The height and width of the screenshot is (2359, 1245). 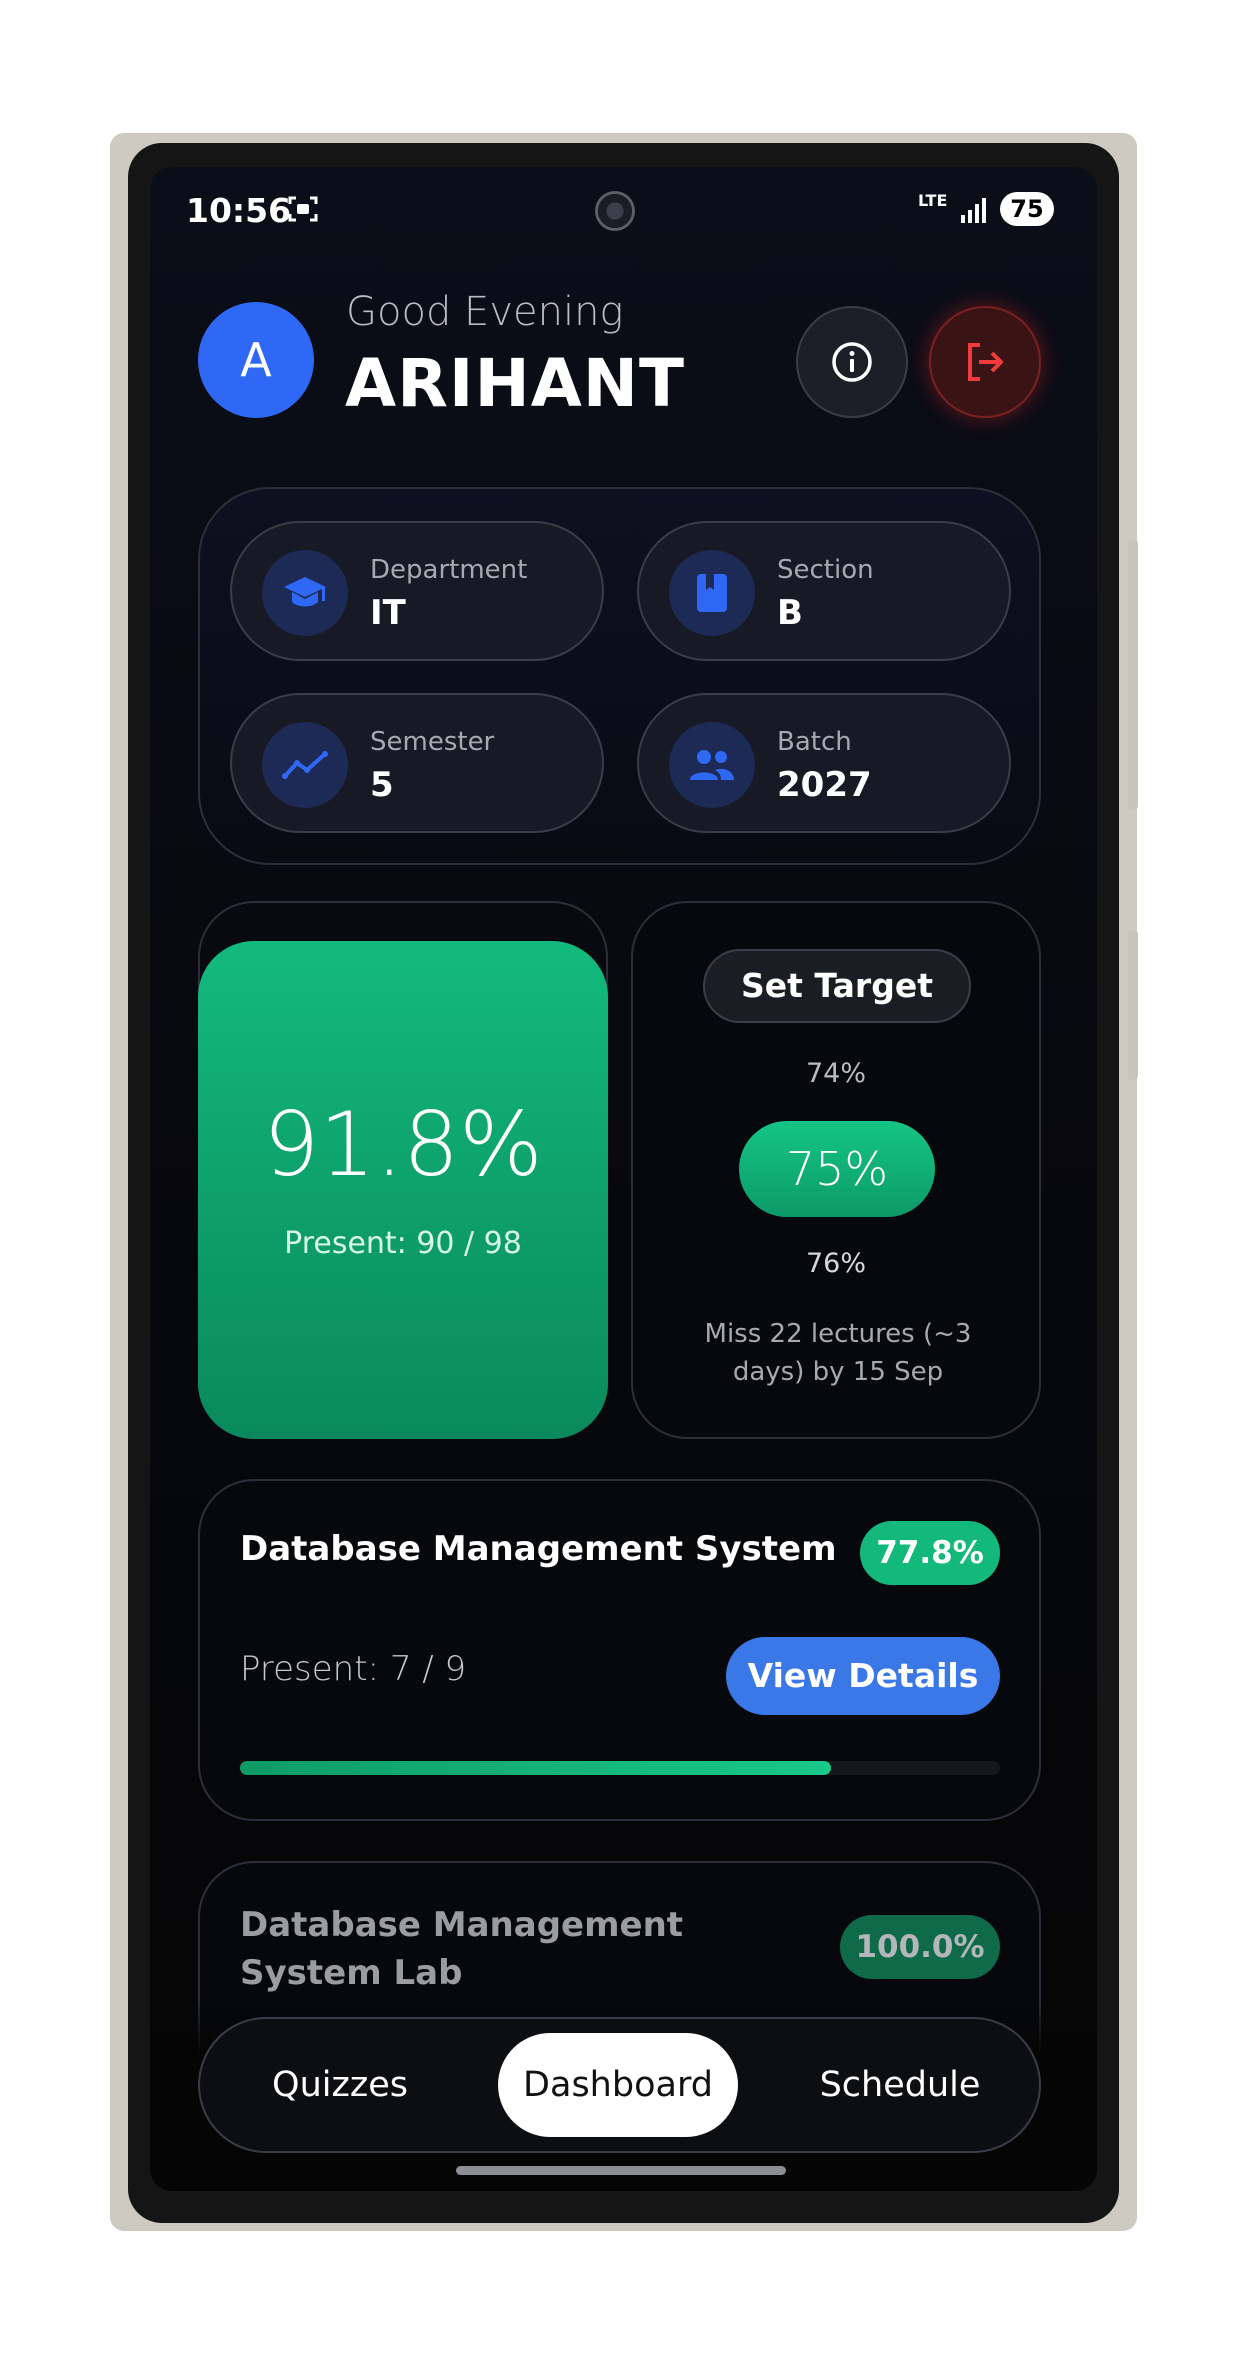 I want to click on front-camera, so click(x=615, y=211).